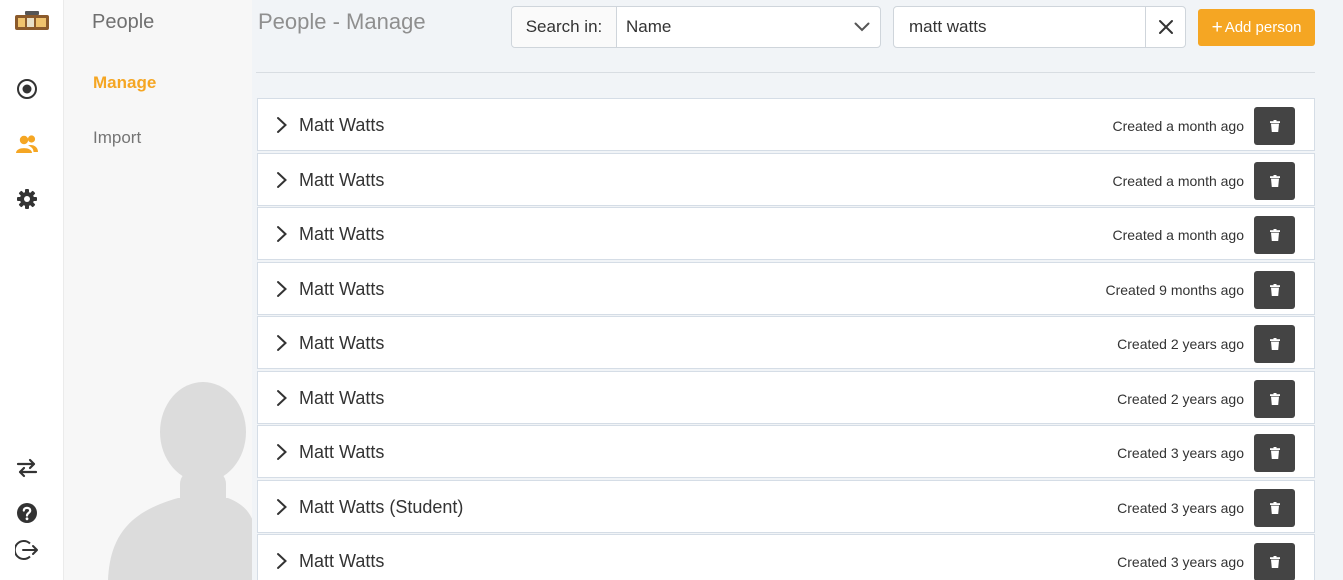 The image size is (1343, 580). I want to click on subnav-title: People, so click(123, 22).